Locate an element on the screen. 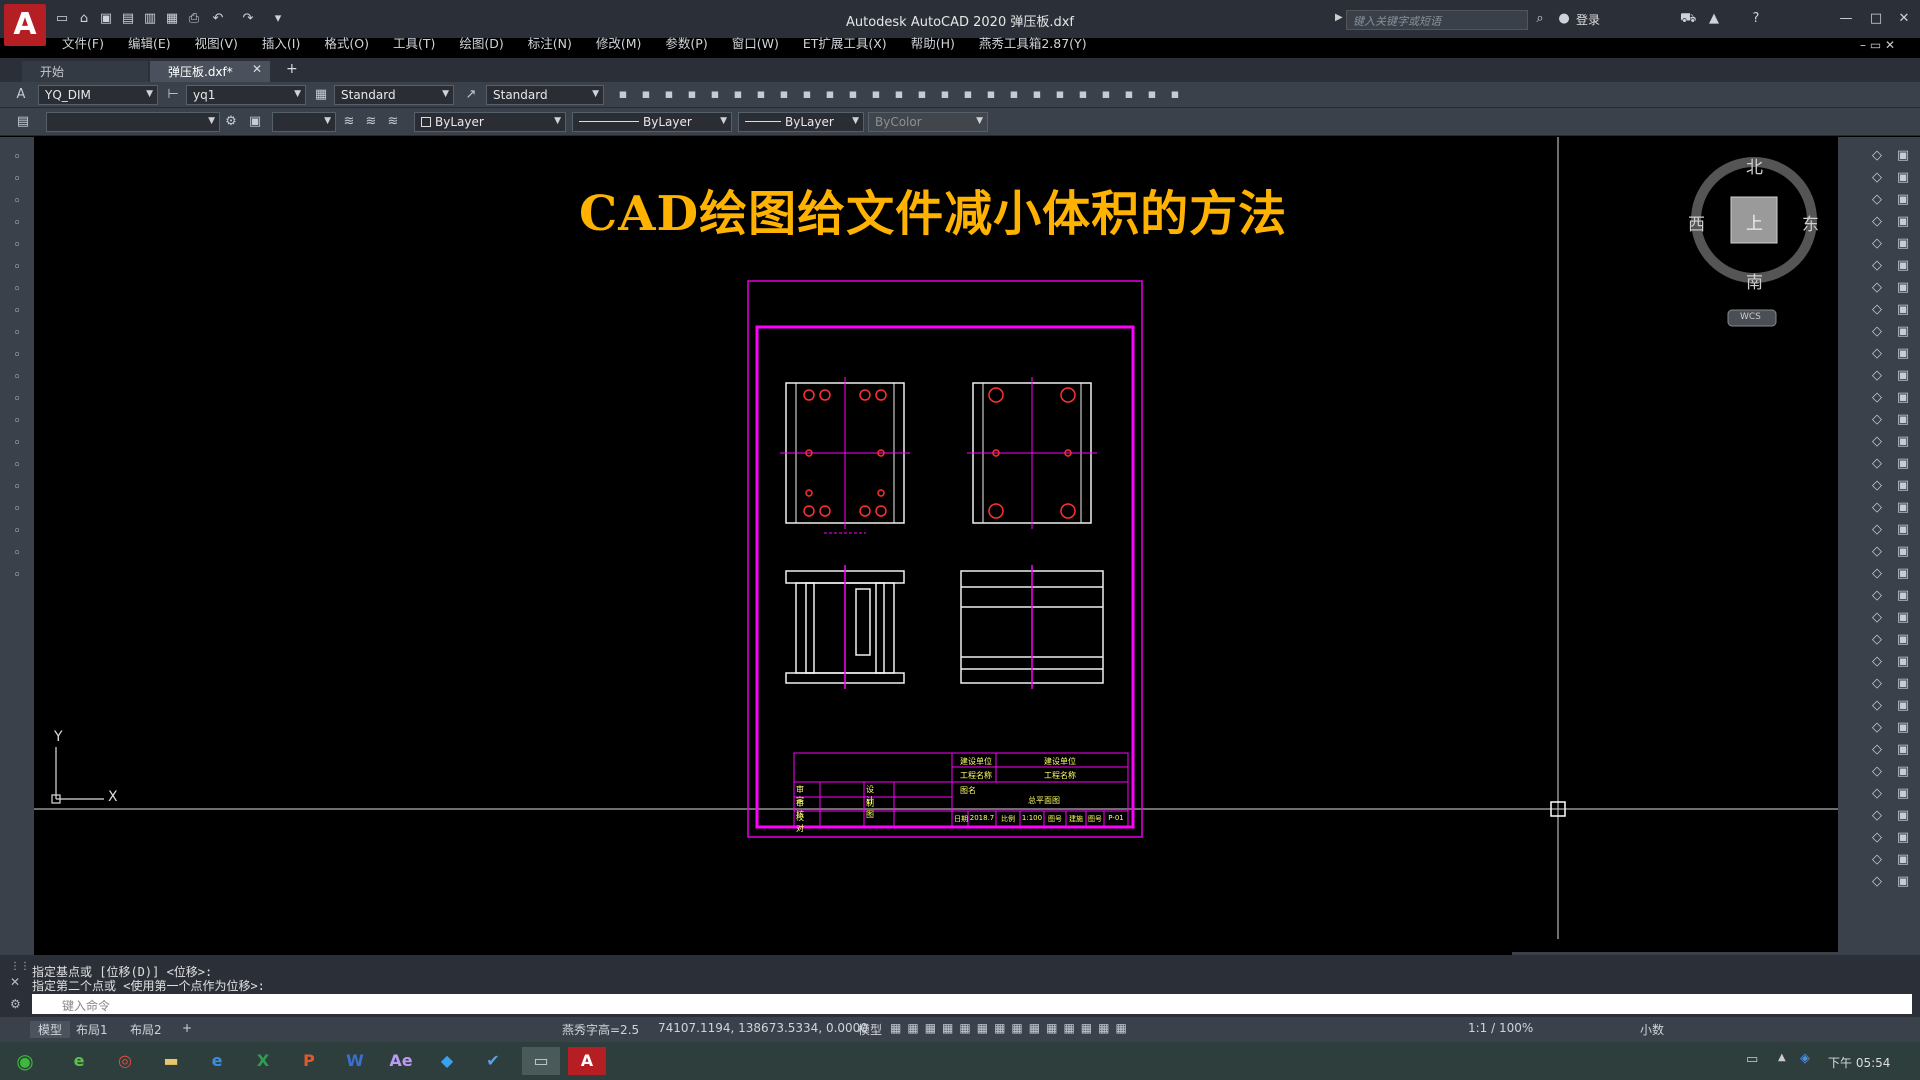 The height and width of the screenshot is (1080, 1920). open-file-icon: ⌂ is located at coordinates (84, 19).